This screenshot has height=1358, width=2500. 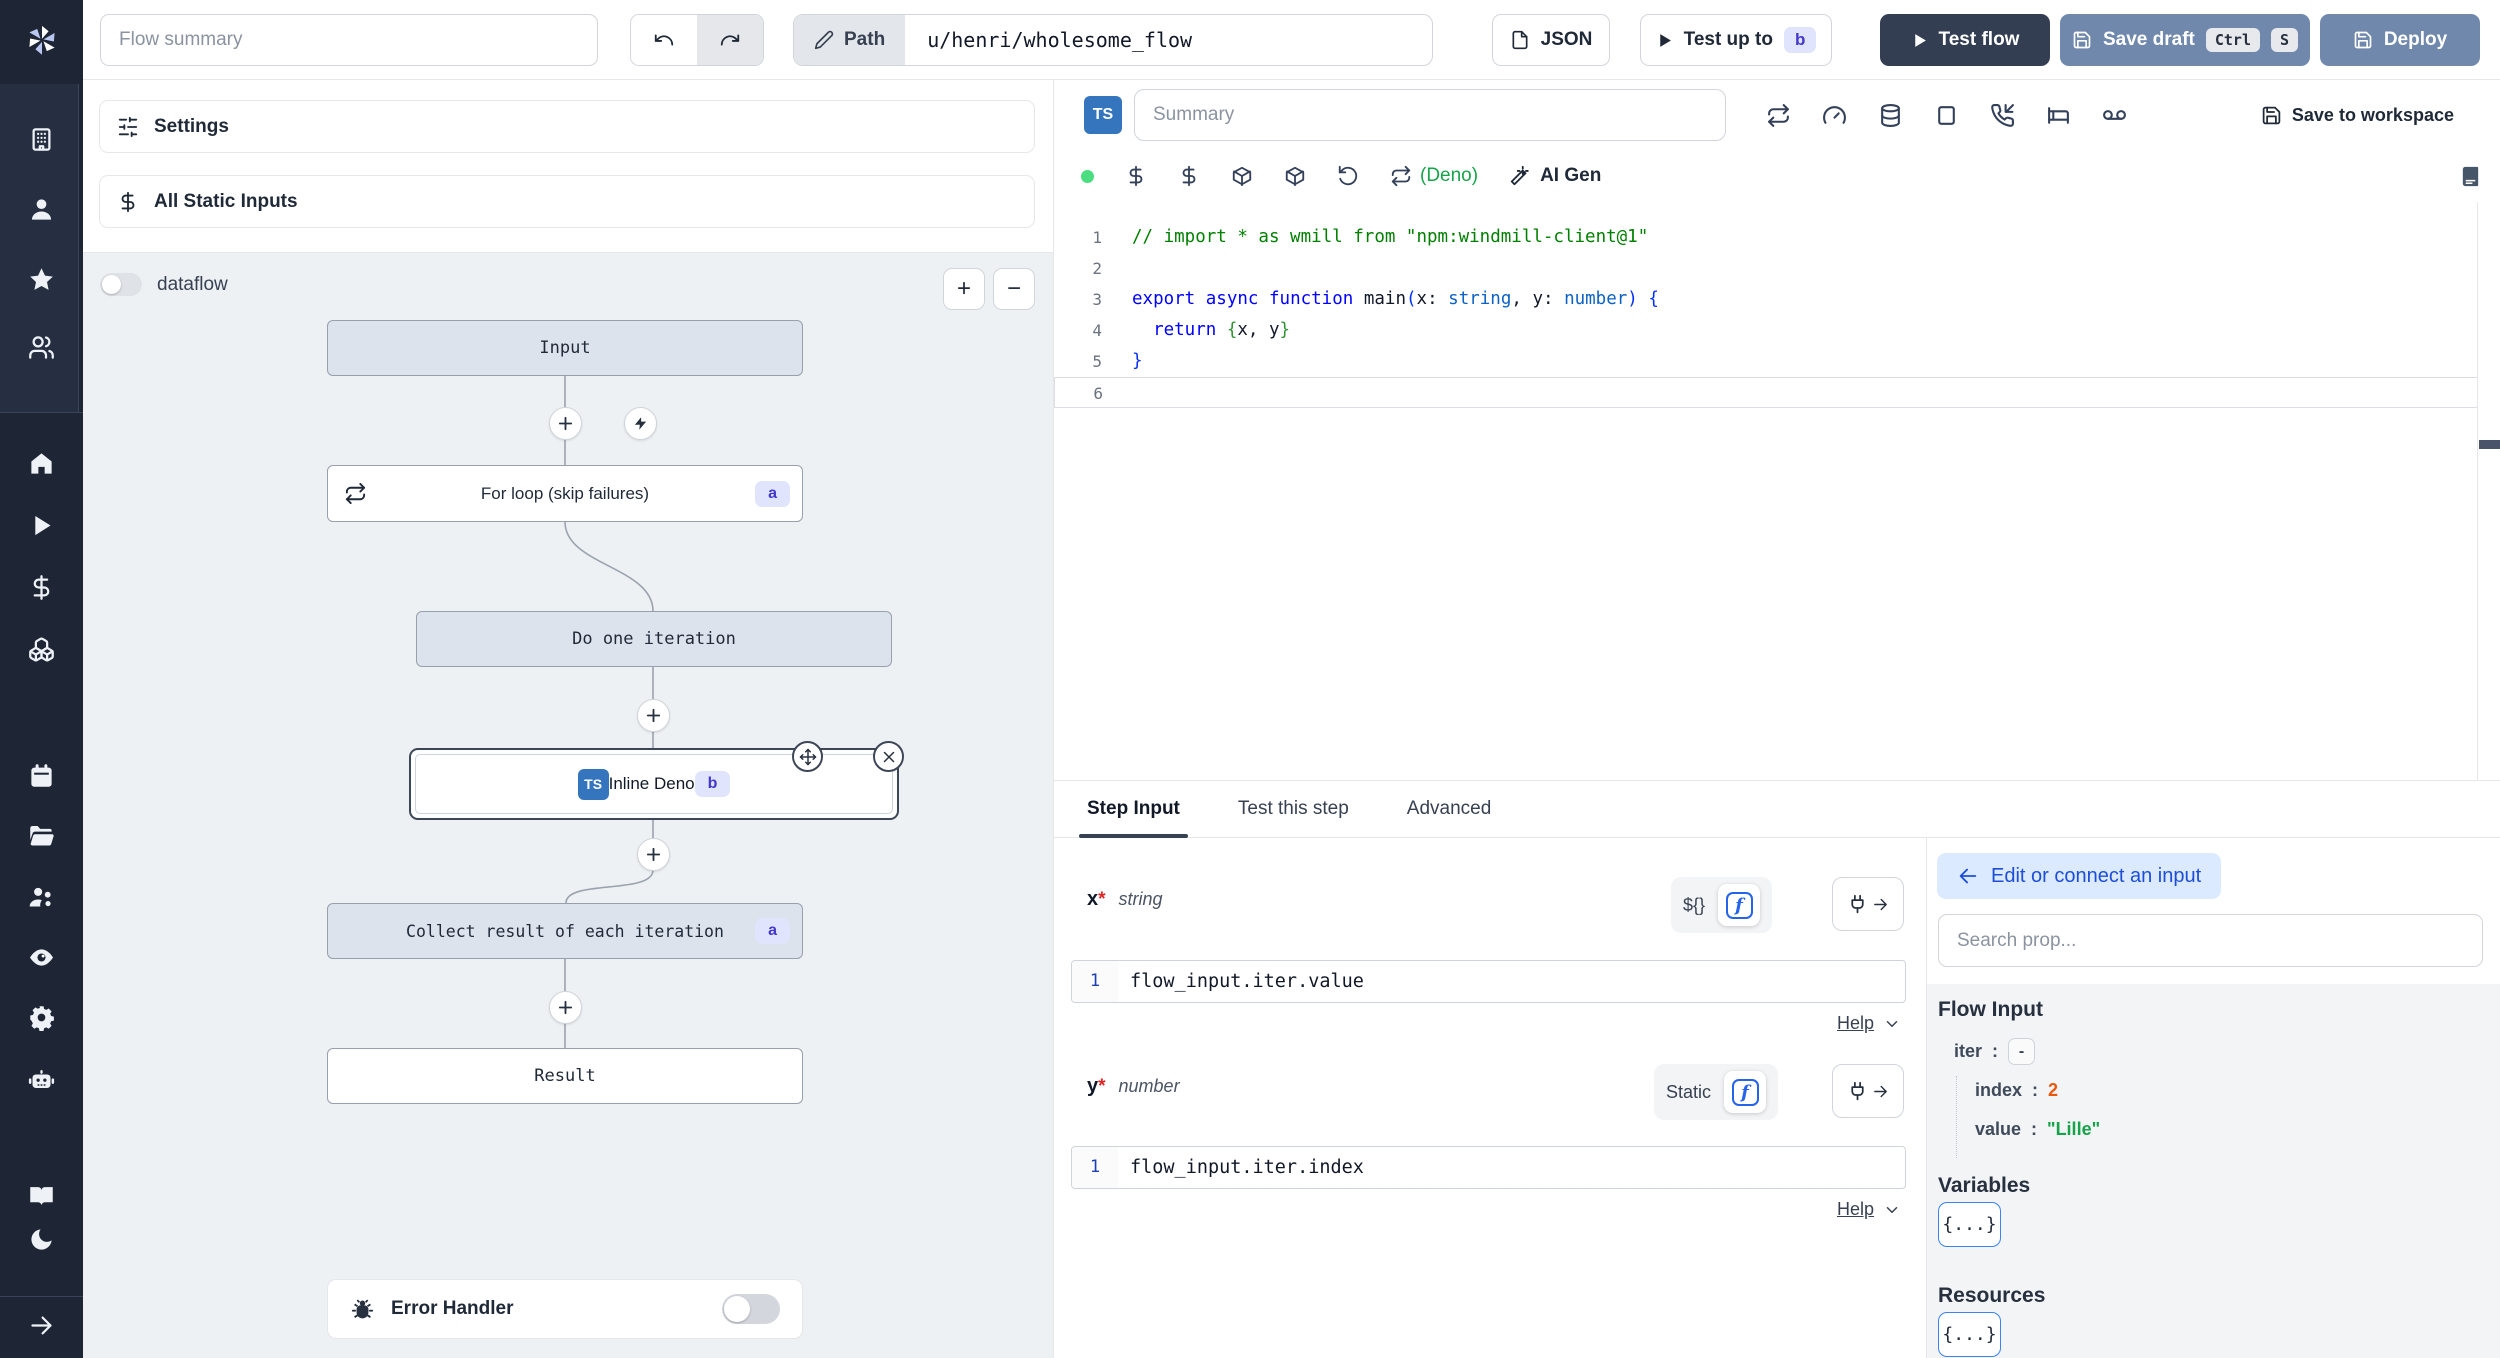 I want to click on sidebar-item-switch-workspace, so click(x=41, y=347).